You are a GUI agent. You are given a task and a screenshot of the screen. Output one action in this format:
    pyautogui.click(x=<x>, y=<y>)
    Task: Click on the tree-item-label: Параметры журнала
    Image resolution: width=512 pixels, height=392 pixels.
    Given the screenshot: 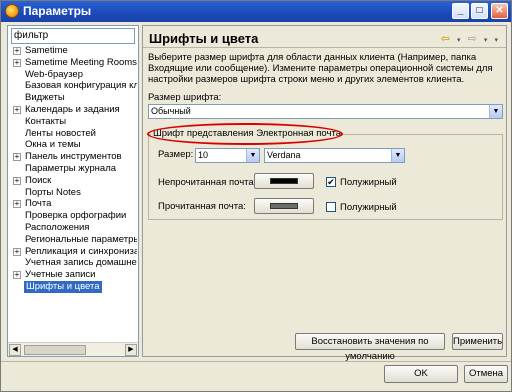 What is the action you would take?
    pyautogui.click(x=71, y=168)
    